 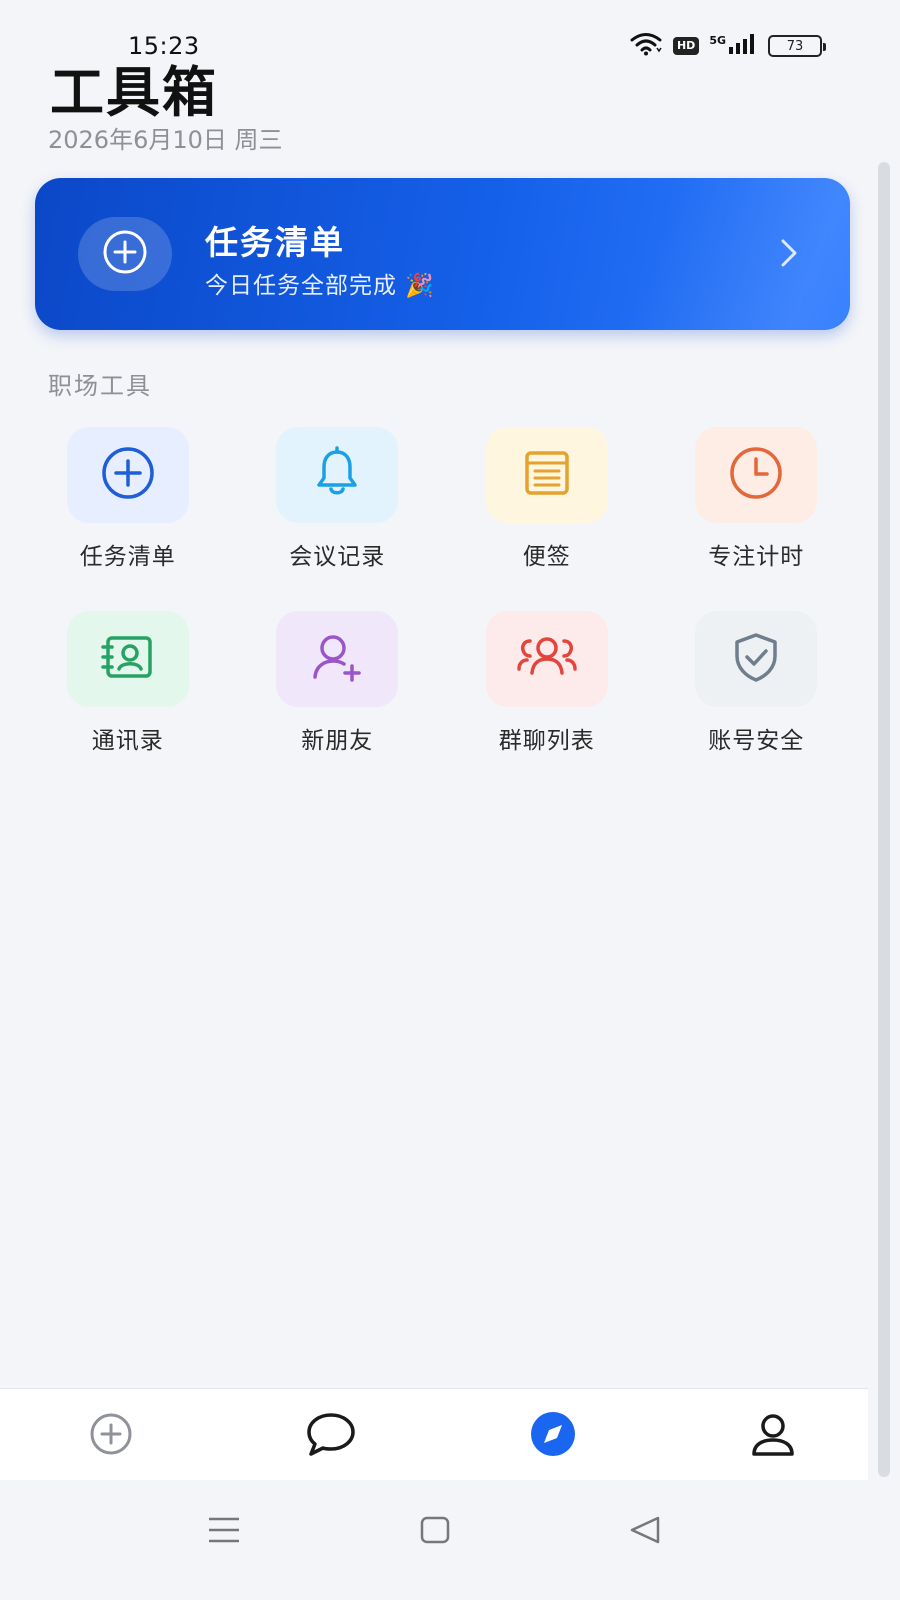 I want to click on tool-group-chats: 群聊列表, so click(x=547, y=683).